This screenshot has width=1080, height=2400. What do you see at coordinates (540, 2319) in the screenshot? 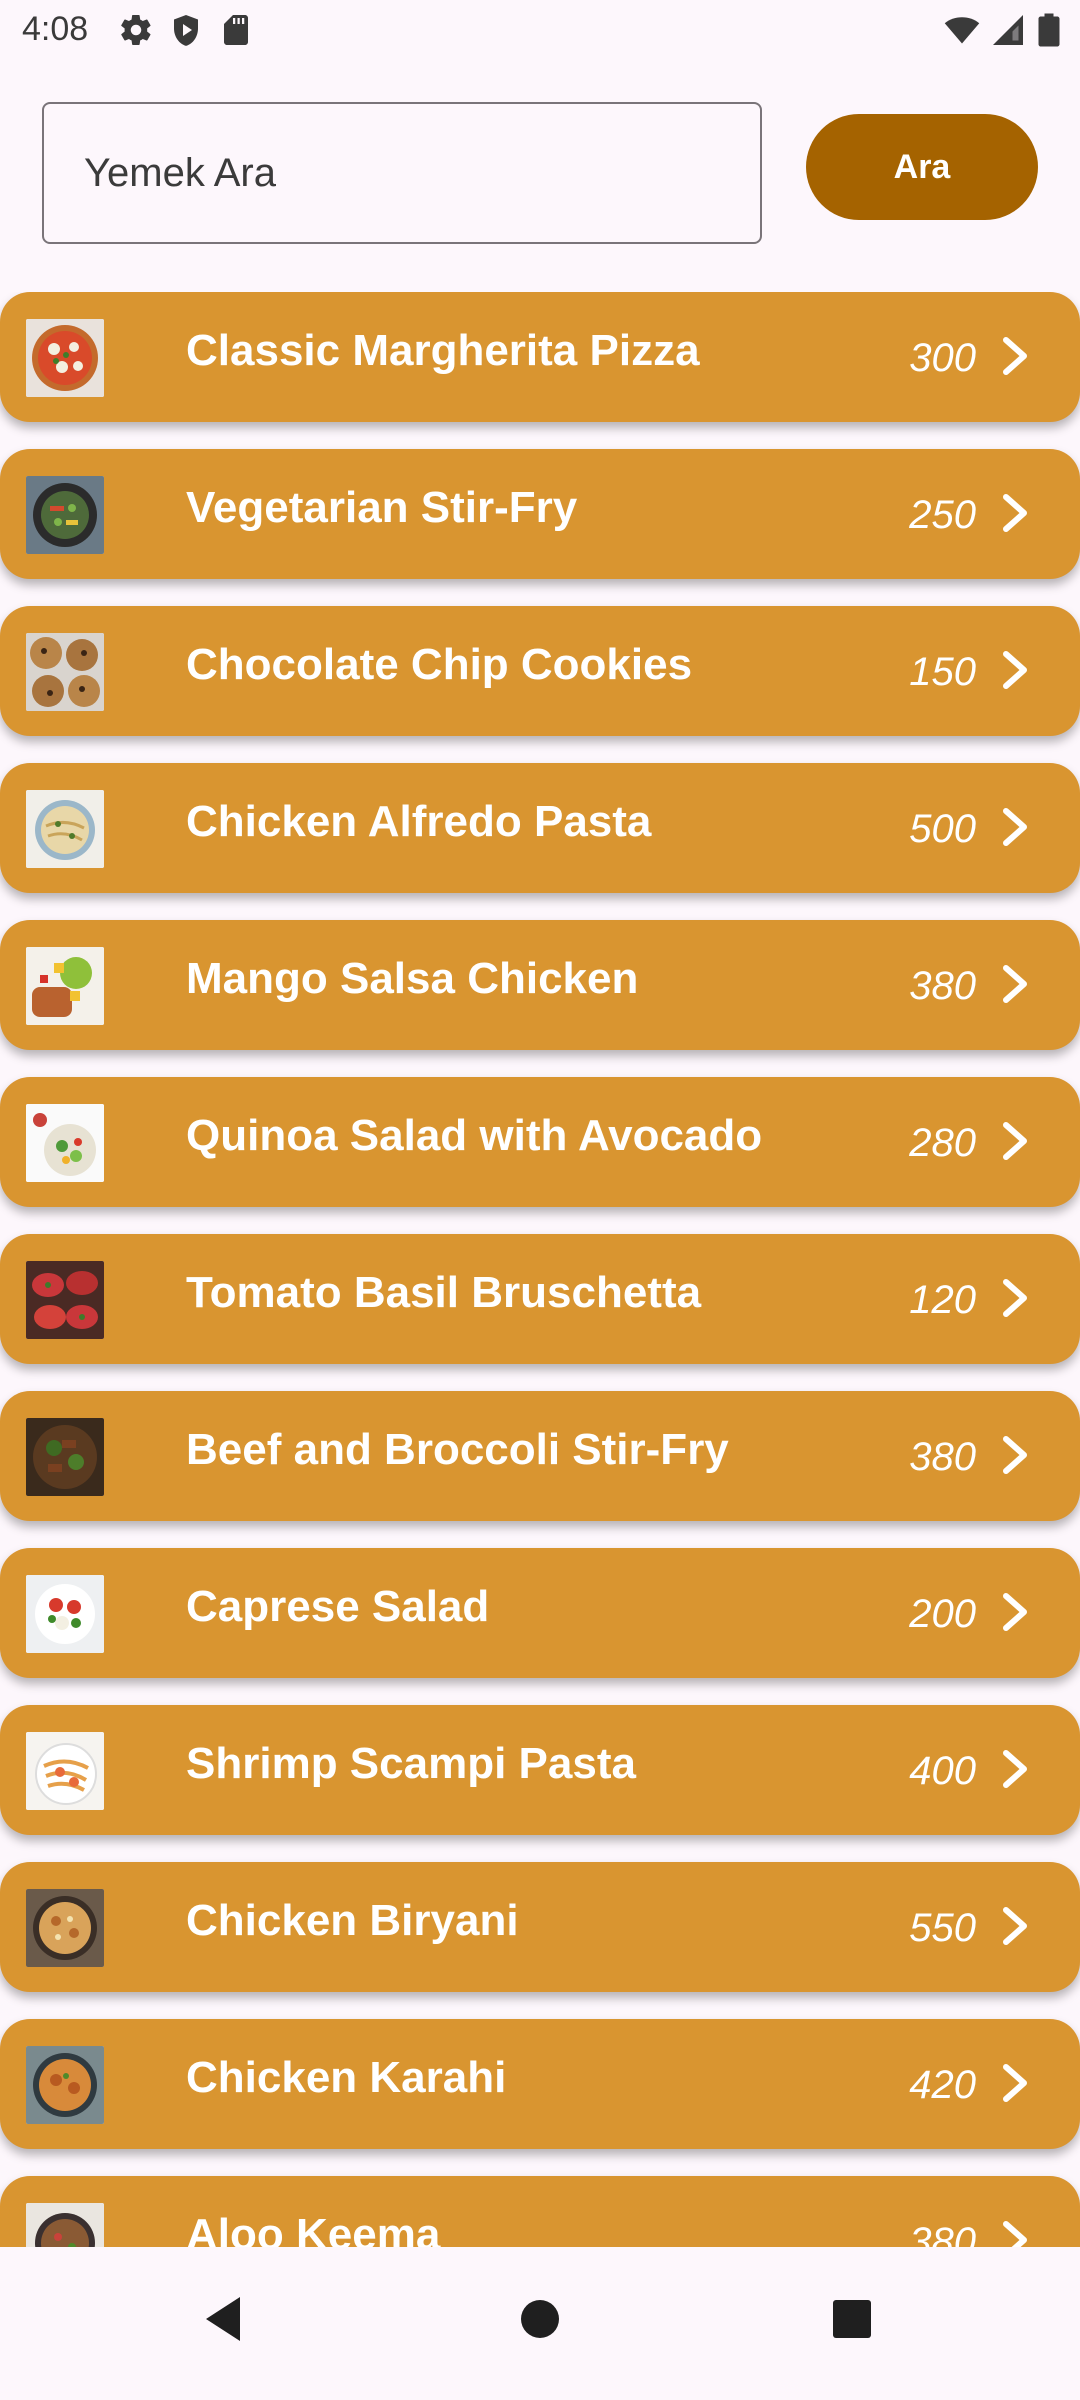
I see `home-icon` at bounding box center [540, 2319].